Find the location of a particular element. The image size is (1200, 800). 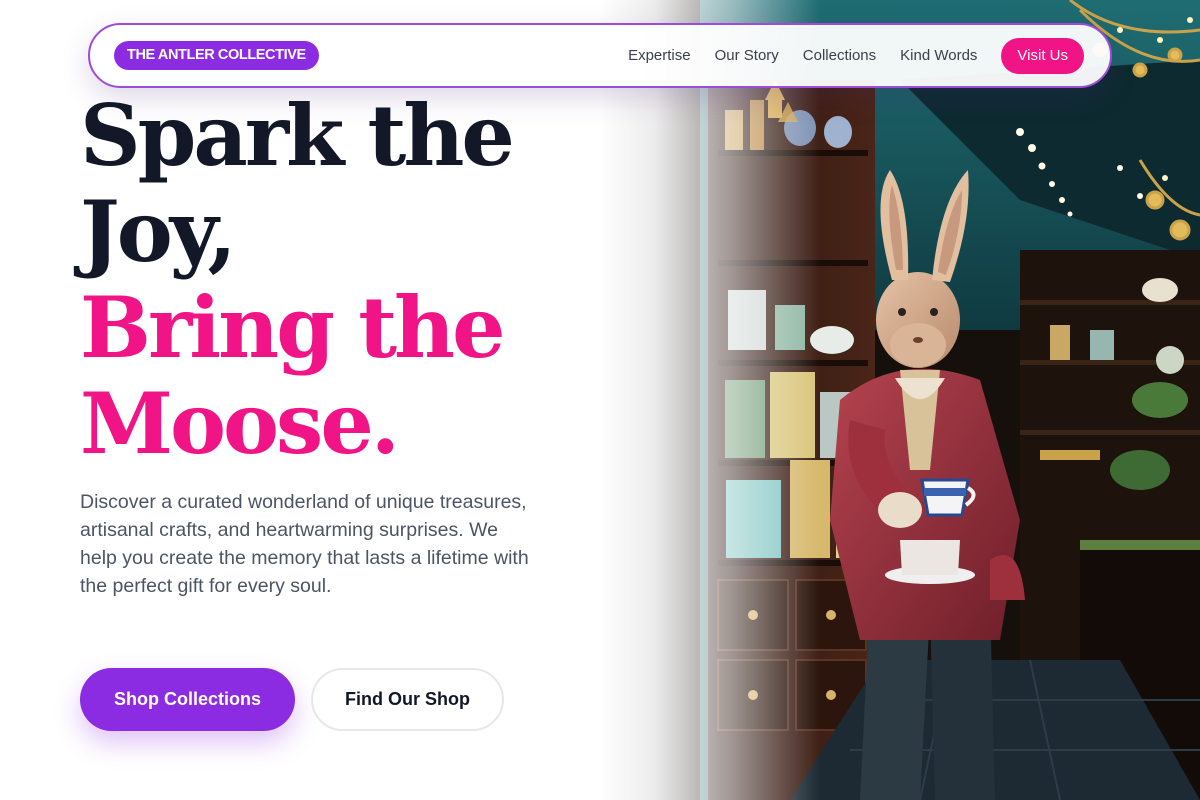

nav-link-expertise: Expertise is located at coordinates (659, 55).